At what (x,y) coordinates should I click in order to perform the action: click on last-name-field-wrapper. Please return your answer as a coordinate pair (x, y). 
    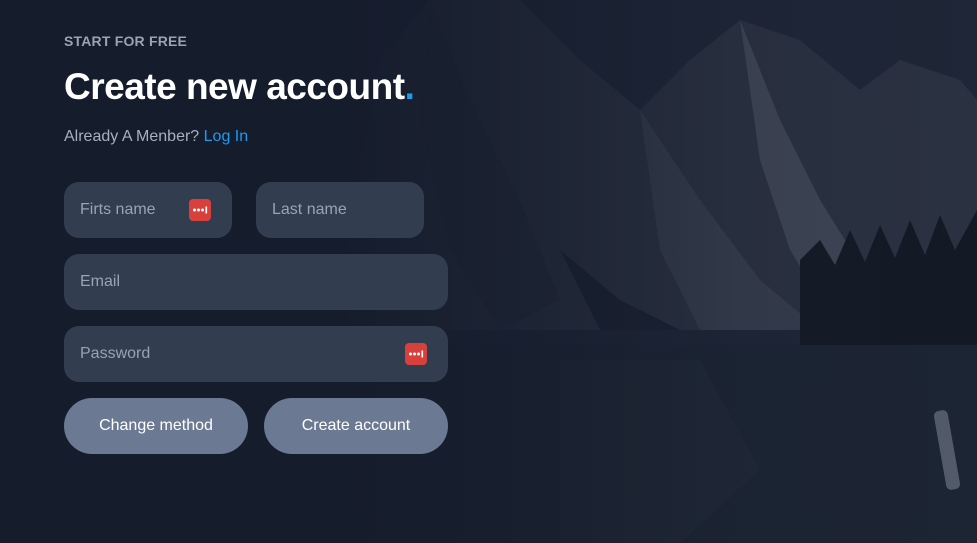
    Looking at the image, I should click on (340, 210).